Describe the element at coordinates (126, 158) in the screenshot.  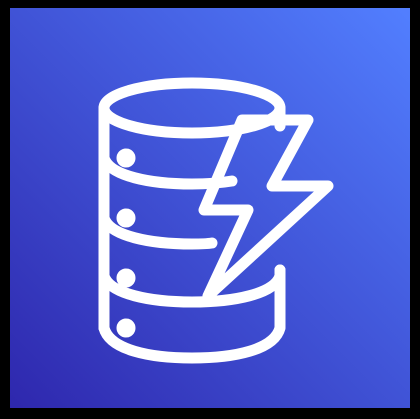
I see `db-indicator-dot-1-icon` at that location.